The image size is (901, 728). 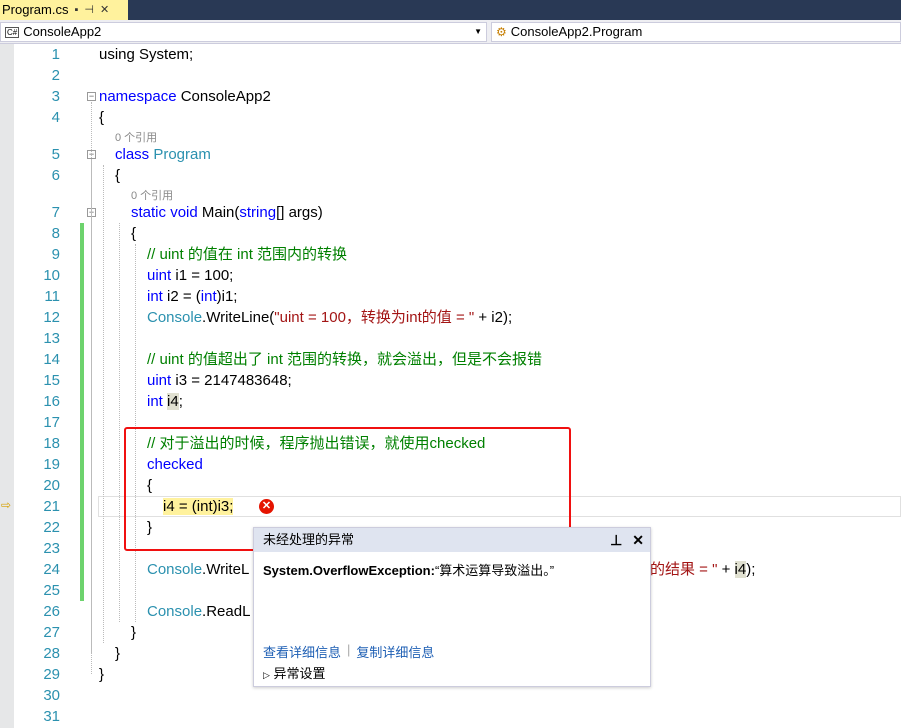 I want to click on code-token: ;, so click(x=180, y=401).